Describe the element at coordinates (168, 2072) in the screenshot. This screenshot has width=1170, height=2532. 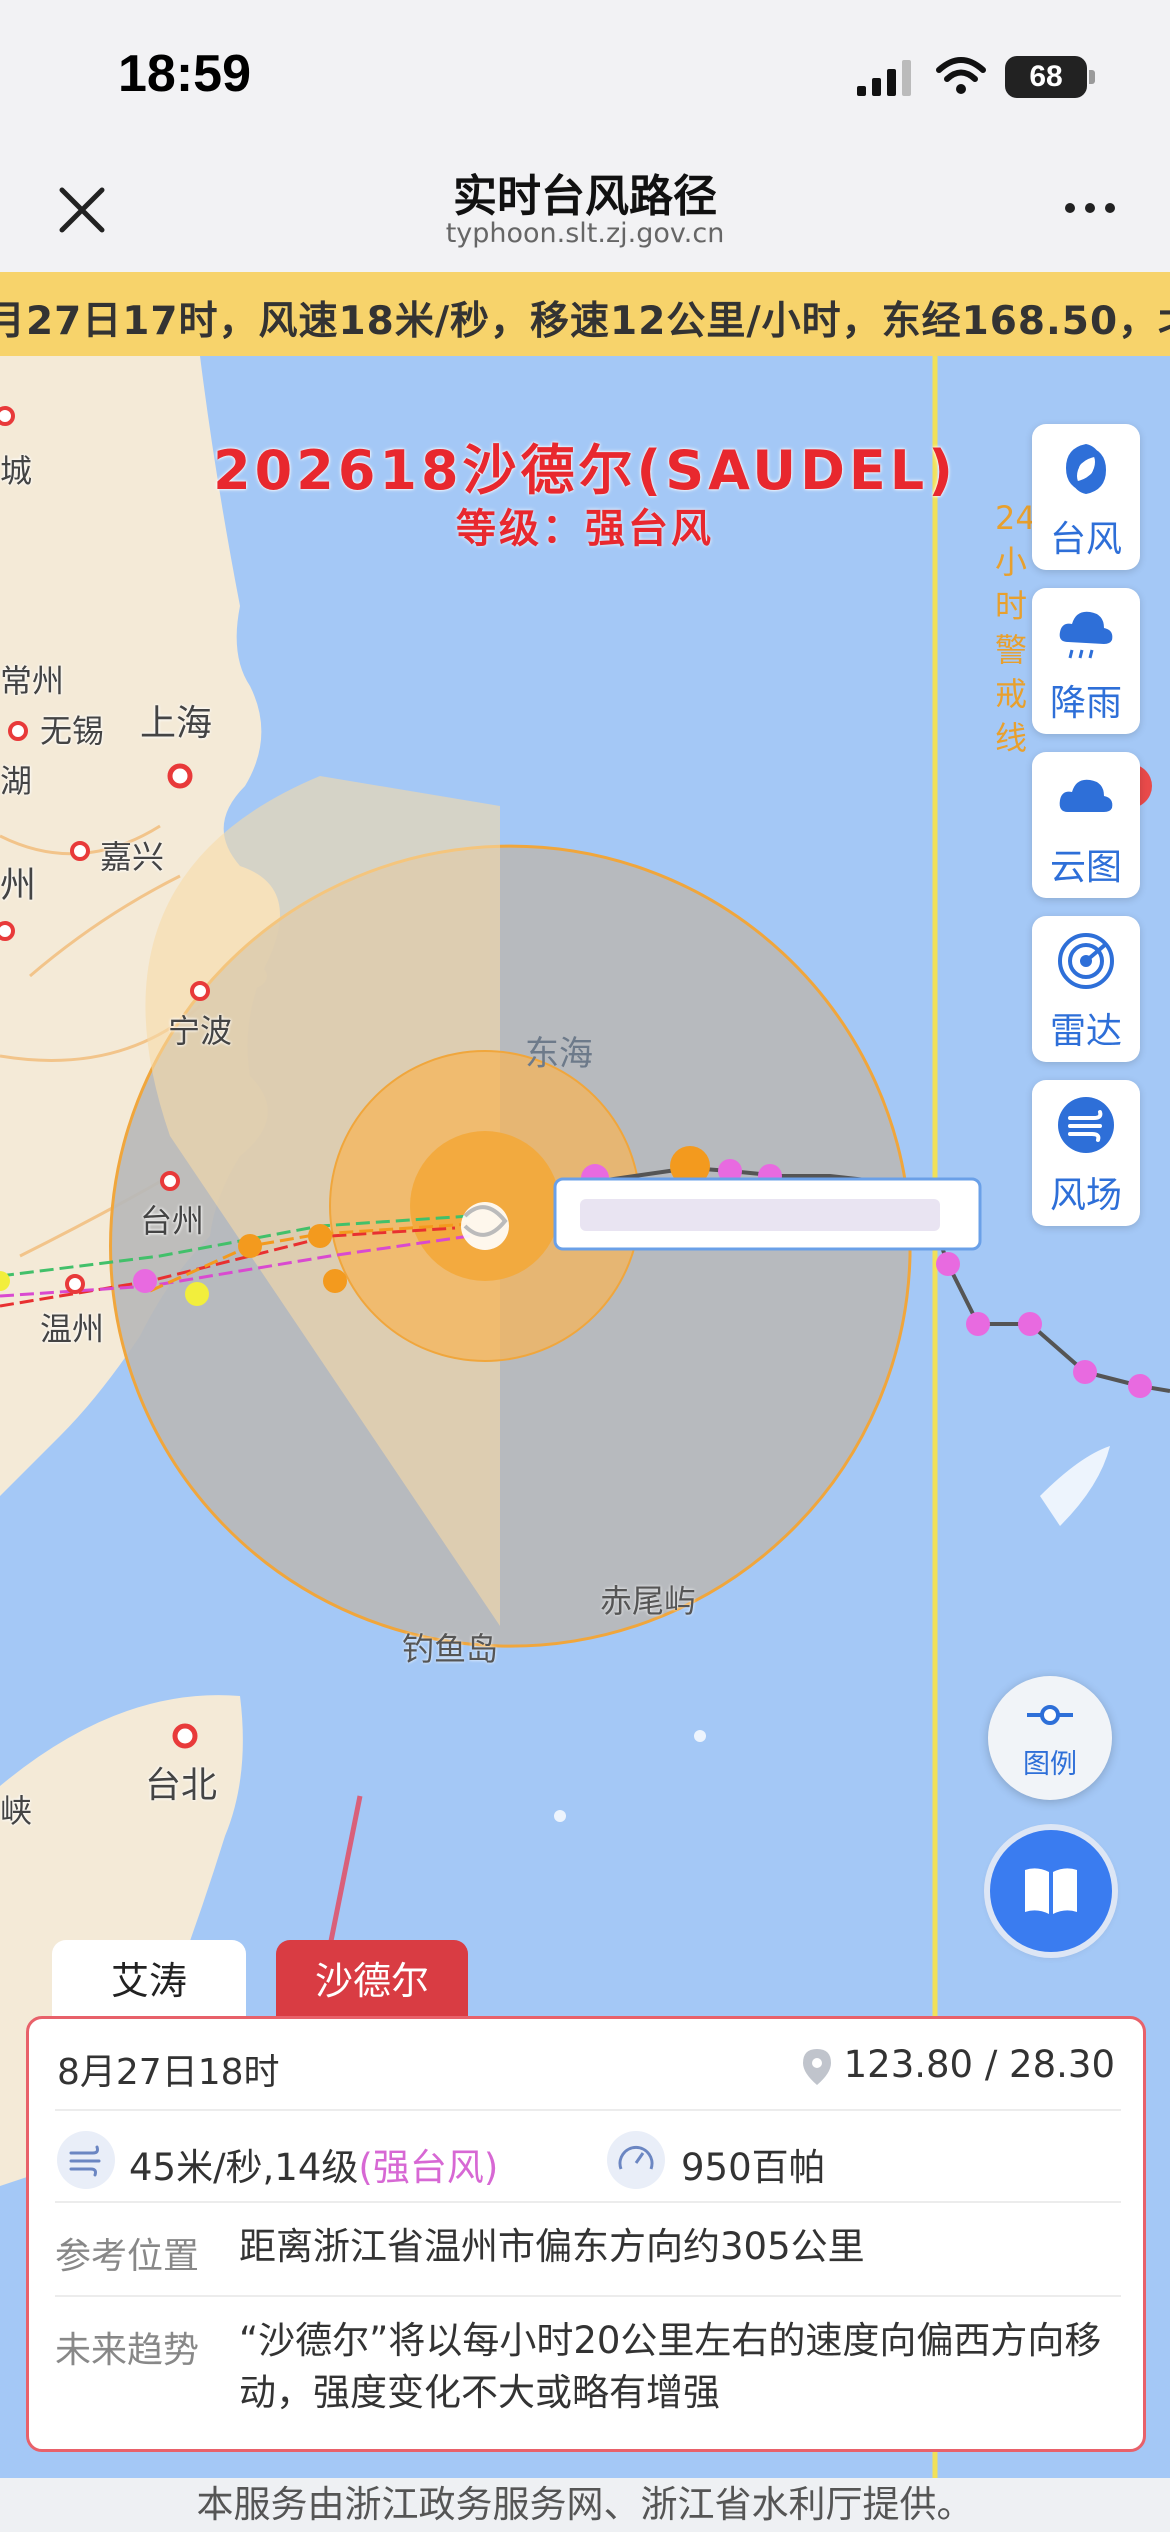
I see `observation-time: 8月27日18时` at that location.